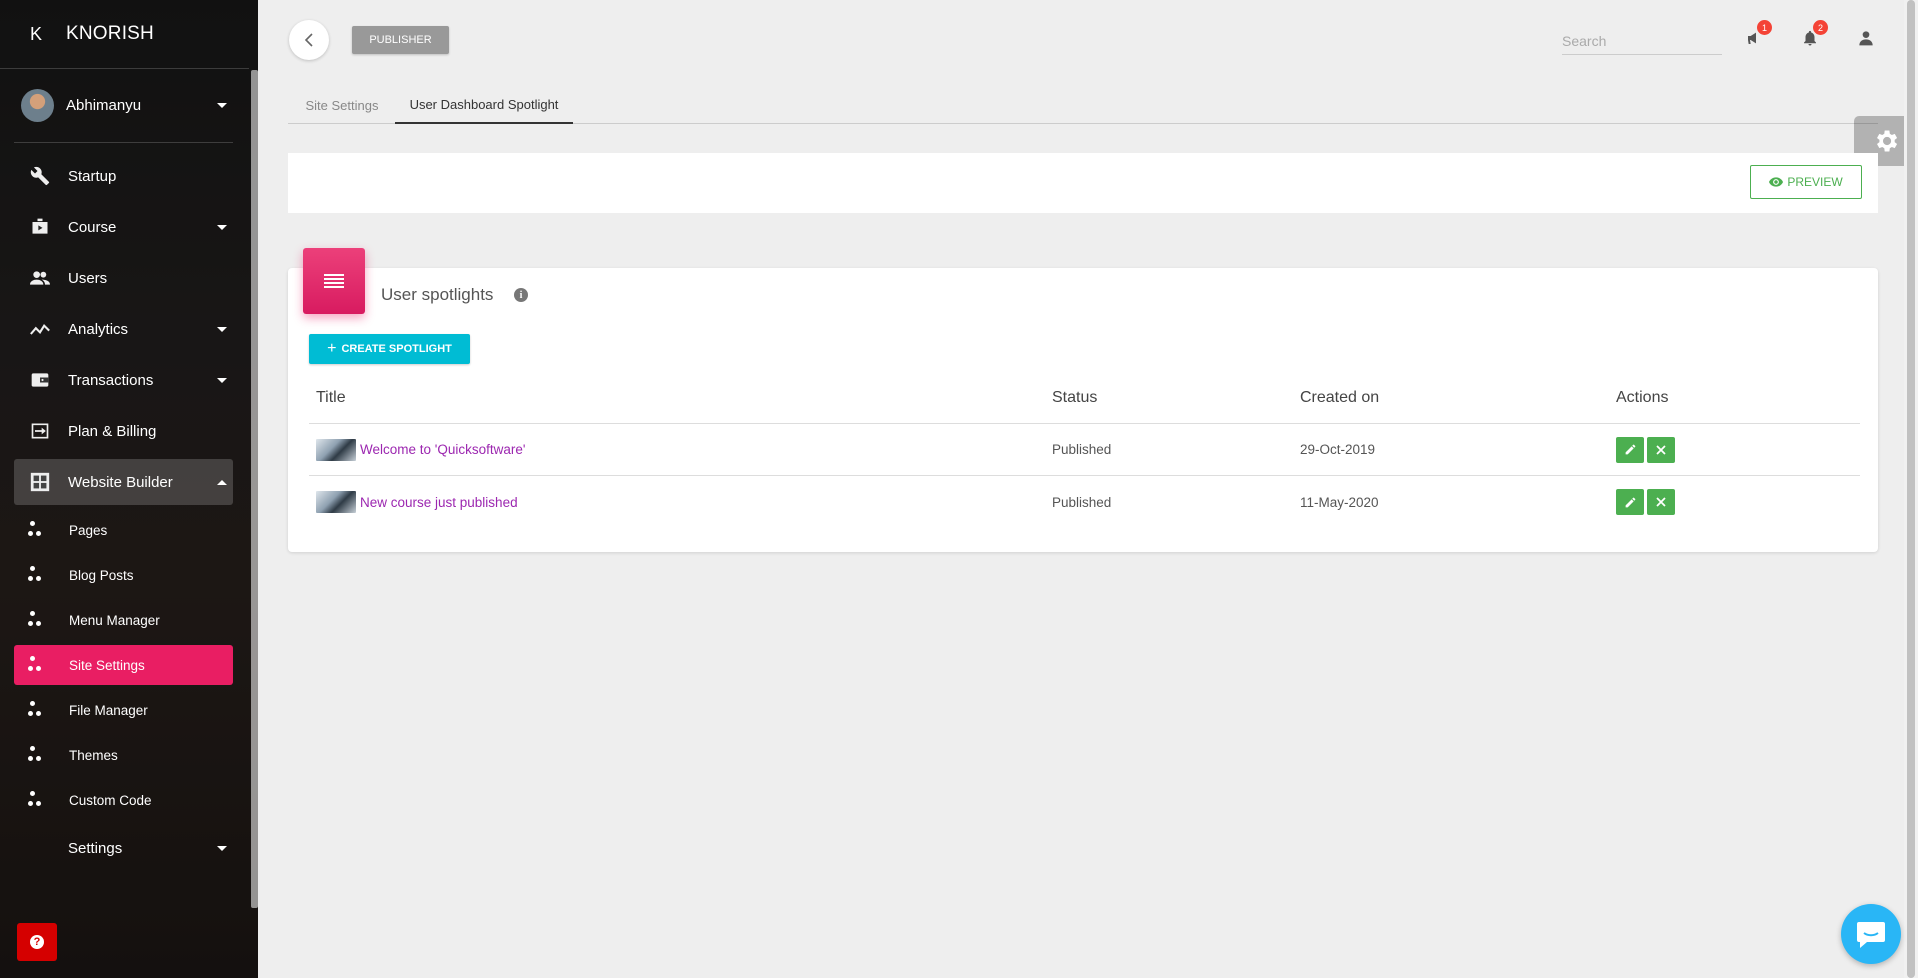 This screenshot has width=1918, height=978. What do you see at coordinates (37, 105) in the screenshot?
I see `avatar` at bounding box center [37, 105].